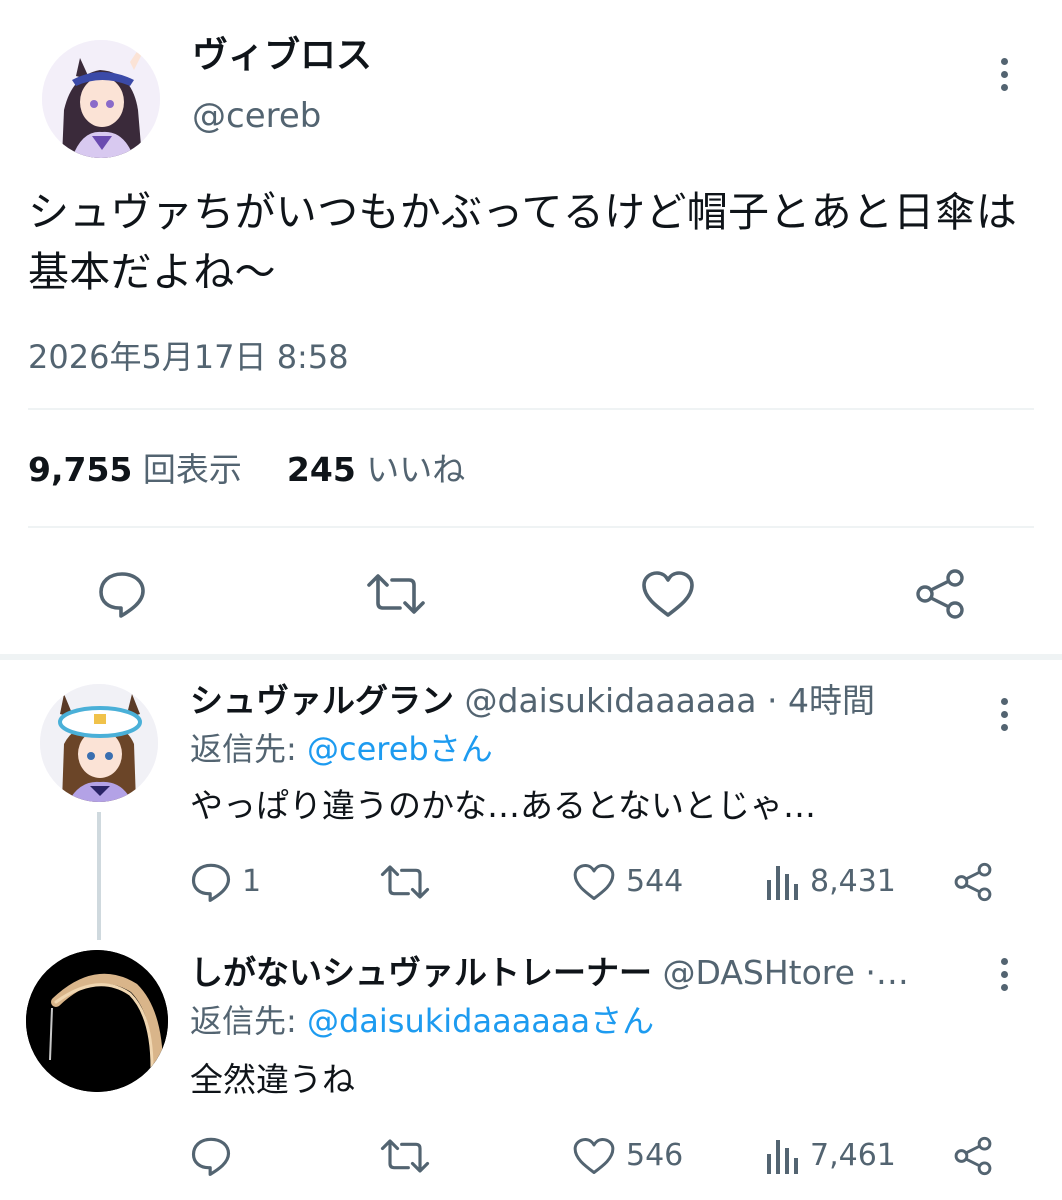 The width and height of the screenshot is (1062, 1200). What do you see at coordinates (192, 469) in the screenshot?
I see `views-label: 回表示` at bounding box center [192, 469].